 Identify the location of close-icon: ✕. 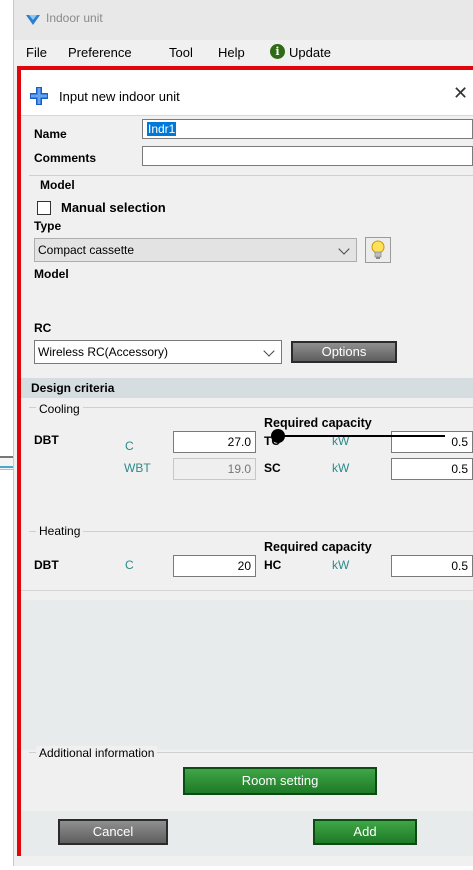
(460, 93).